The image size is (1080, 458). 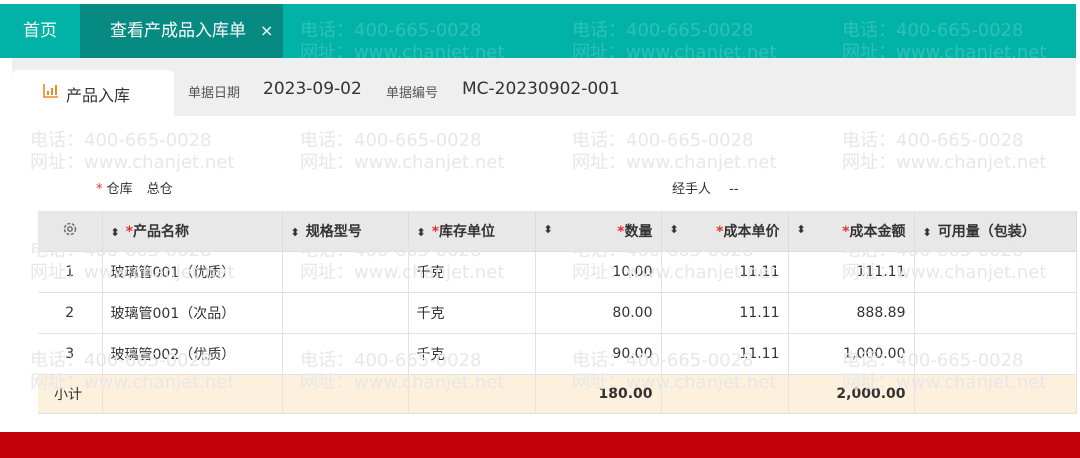 What do you see at coordinates (541, 89) in the screenshot?
I see `number-value: MC-20230902-001` at bounding box center [541, 89].